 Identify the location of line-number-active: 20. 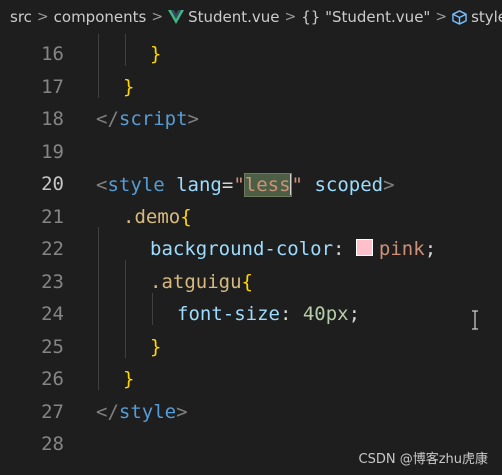
(52, 184).